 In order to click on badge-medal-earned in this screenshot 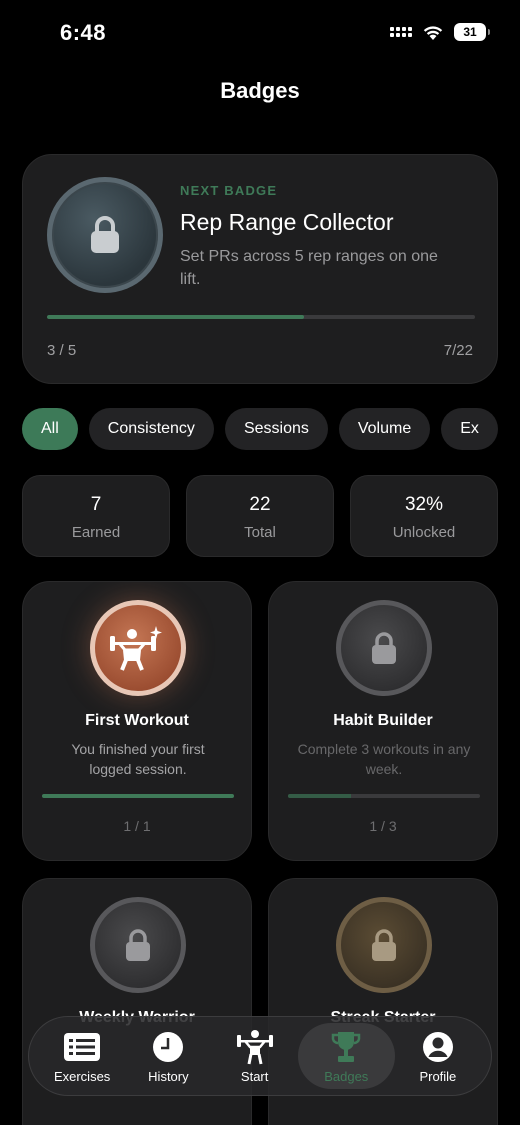, I will do `click(138, 648)`.